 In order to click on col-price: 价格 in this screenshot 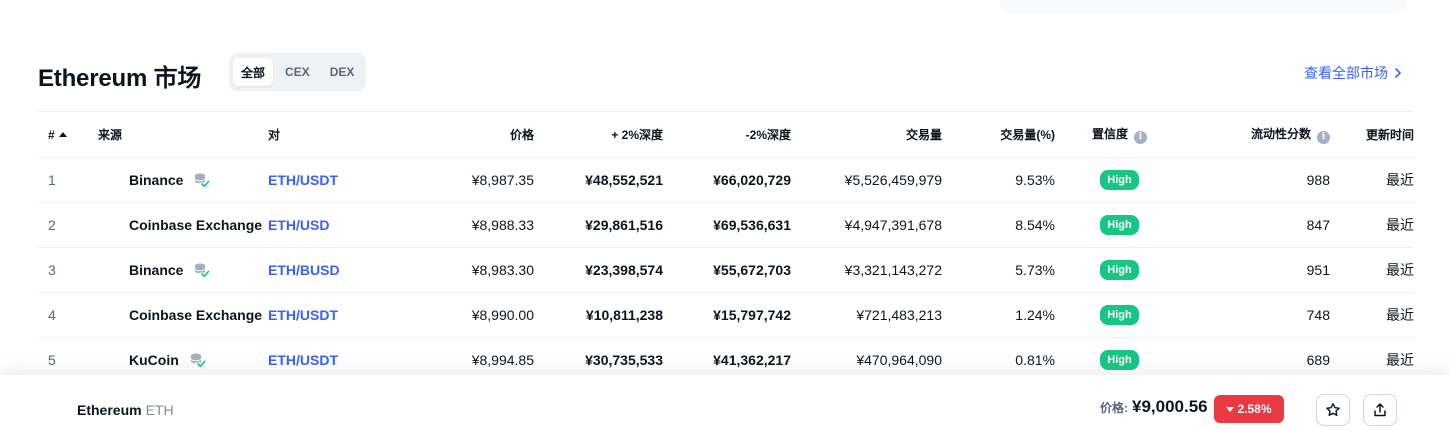, I will do `click(471, 134)`.